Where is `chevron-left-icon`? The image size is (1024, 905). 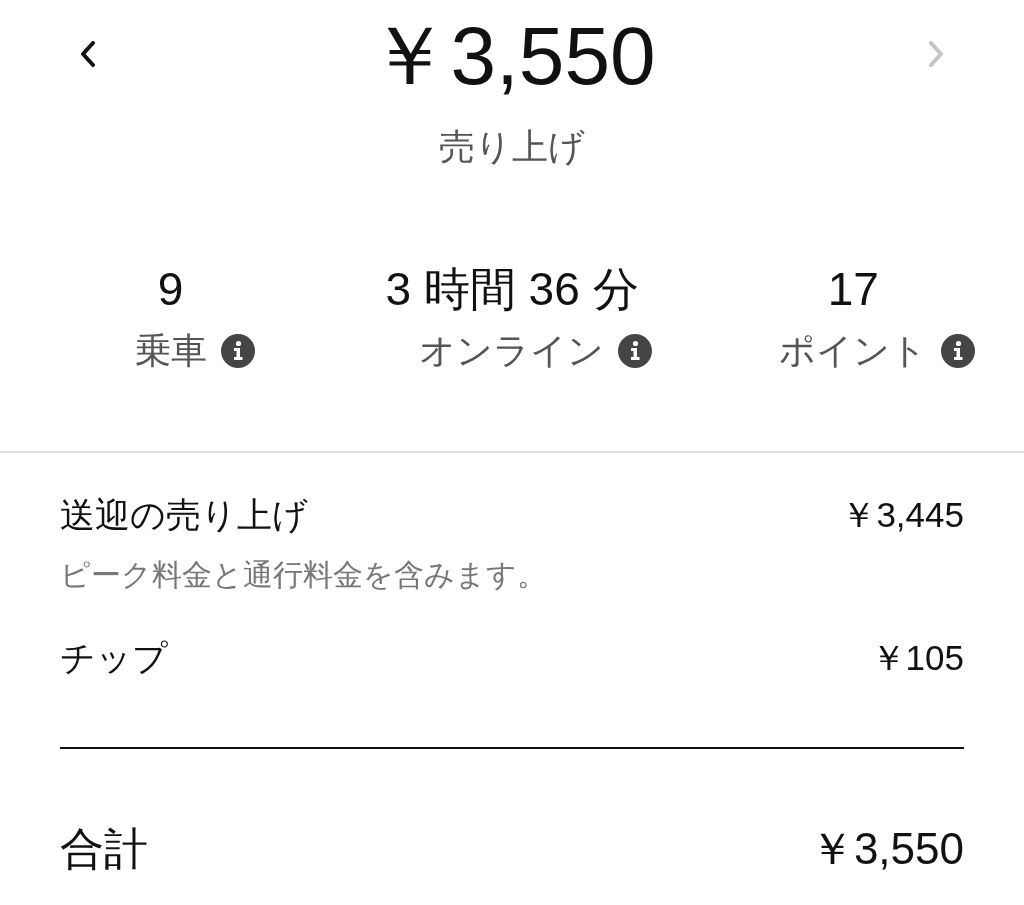 chevron-left-icon is located at coordinates (88, 54).